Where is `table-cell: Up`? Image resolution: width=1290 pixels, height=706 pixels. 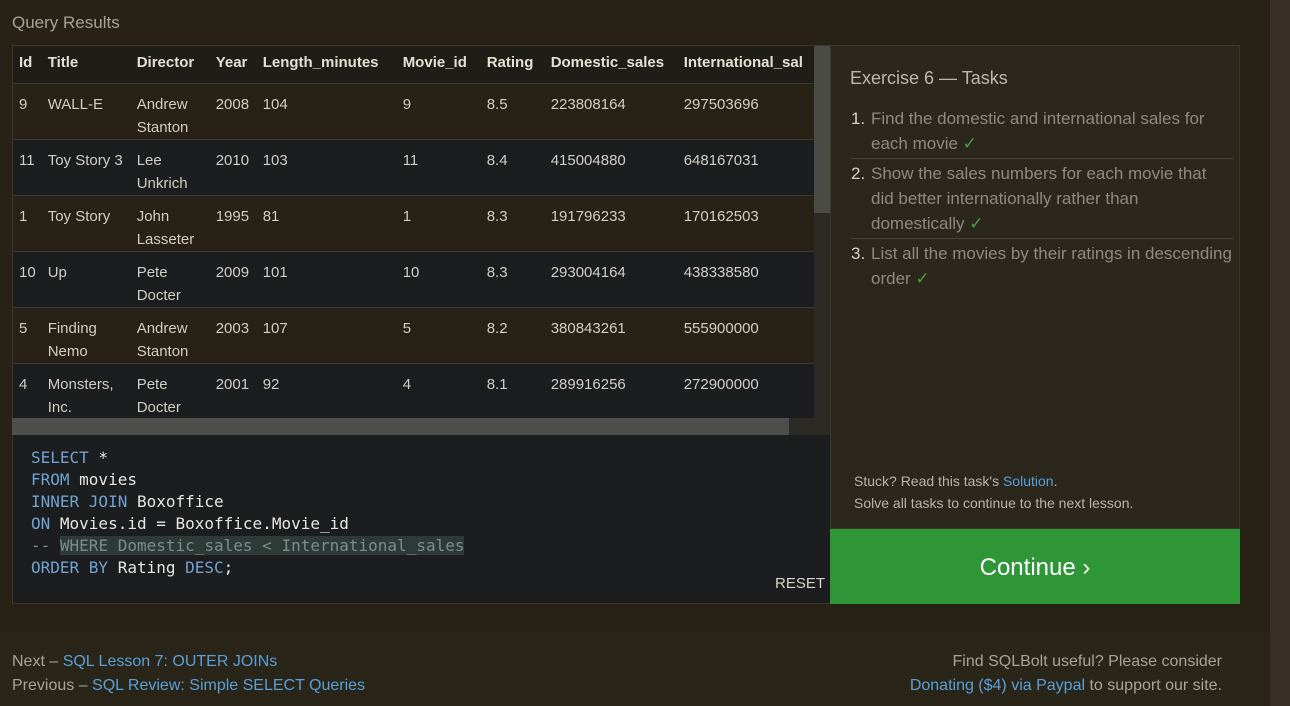 table-cell: Up is located at coordinates (86, 279).